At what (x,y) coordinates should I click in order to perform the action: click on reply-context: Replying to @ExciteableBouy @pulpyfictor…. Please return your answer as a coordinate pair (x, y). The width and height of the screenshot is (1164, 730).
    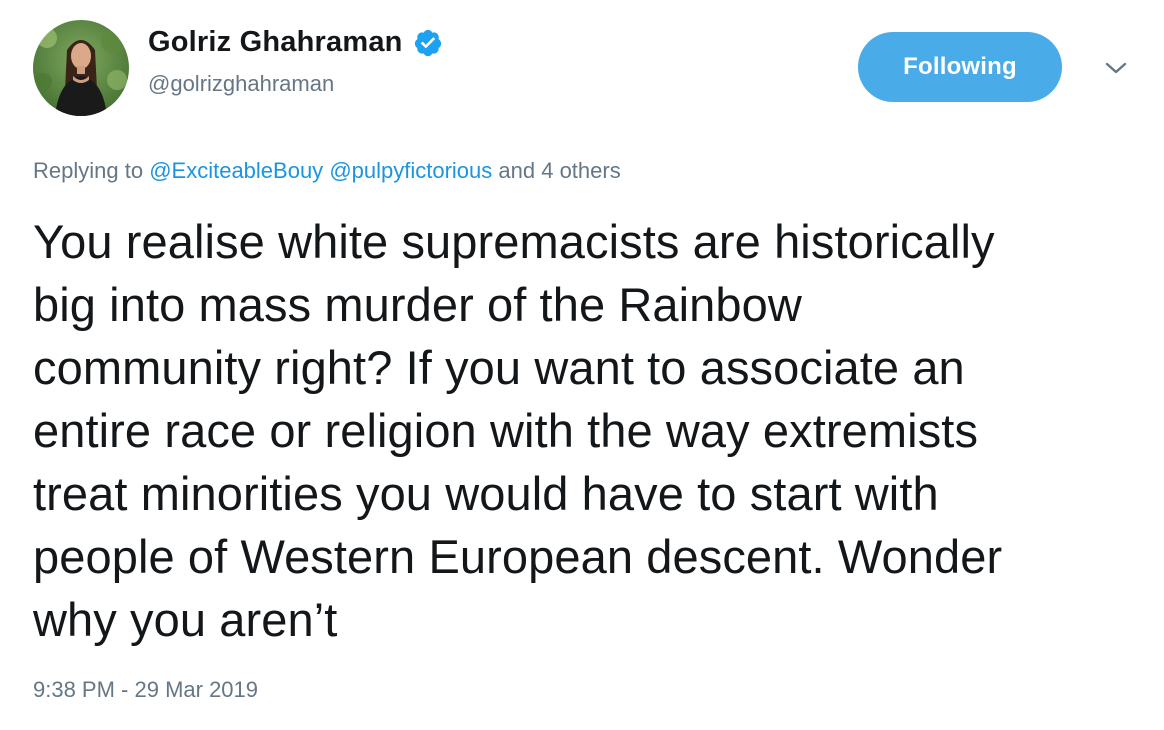
    Looking at the image, I should click on (327, 171).